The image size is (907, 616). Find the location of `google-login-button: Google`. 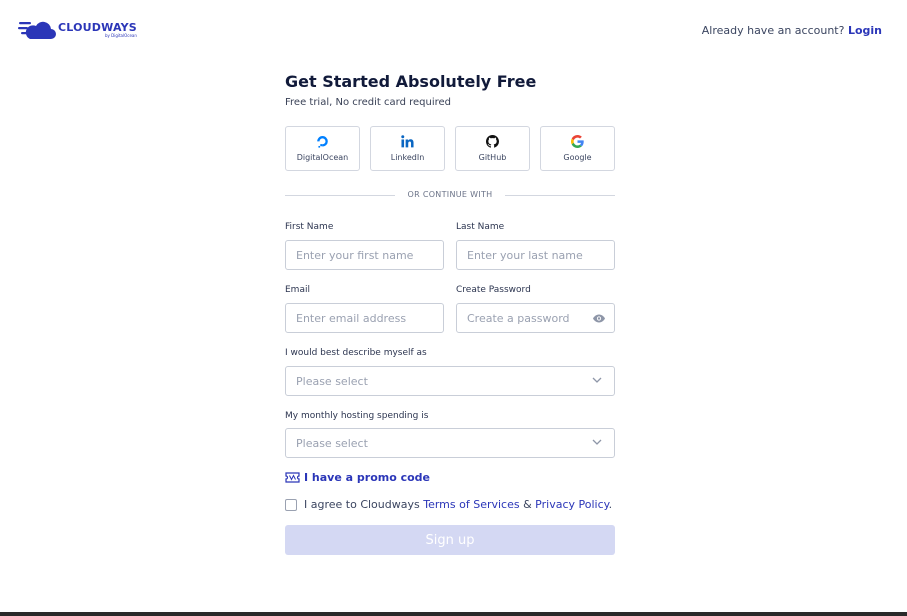

google-login-button: Google is located at coordinates (577, 148).